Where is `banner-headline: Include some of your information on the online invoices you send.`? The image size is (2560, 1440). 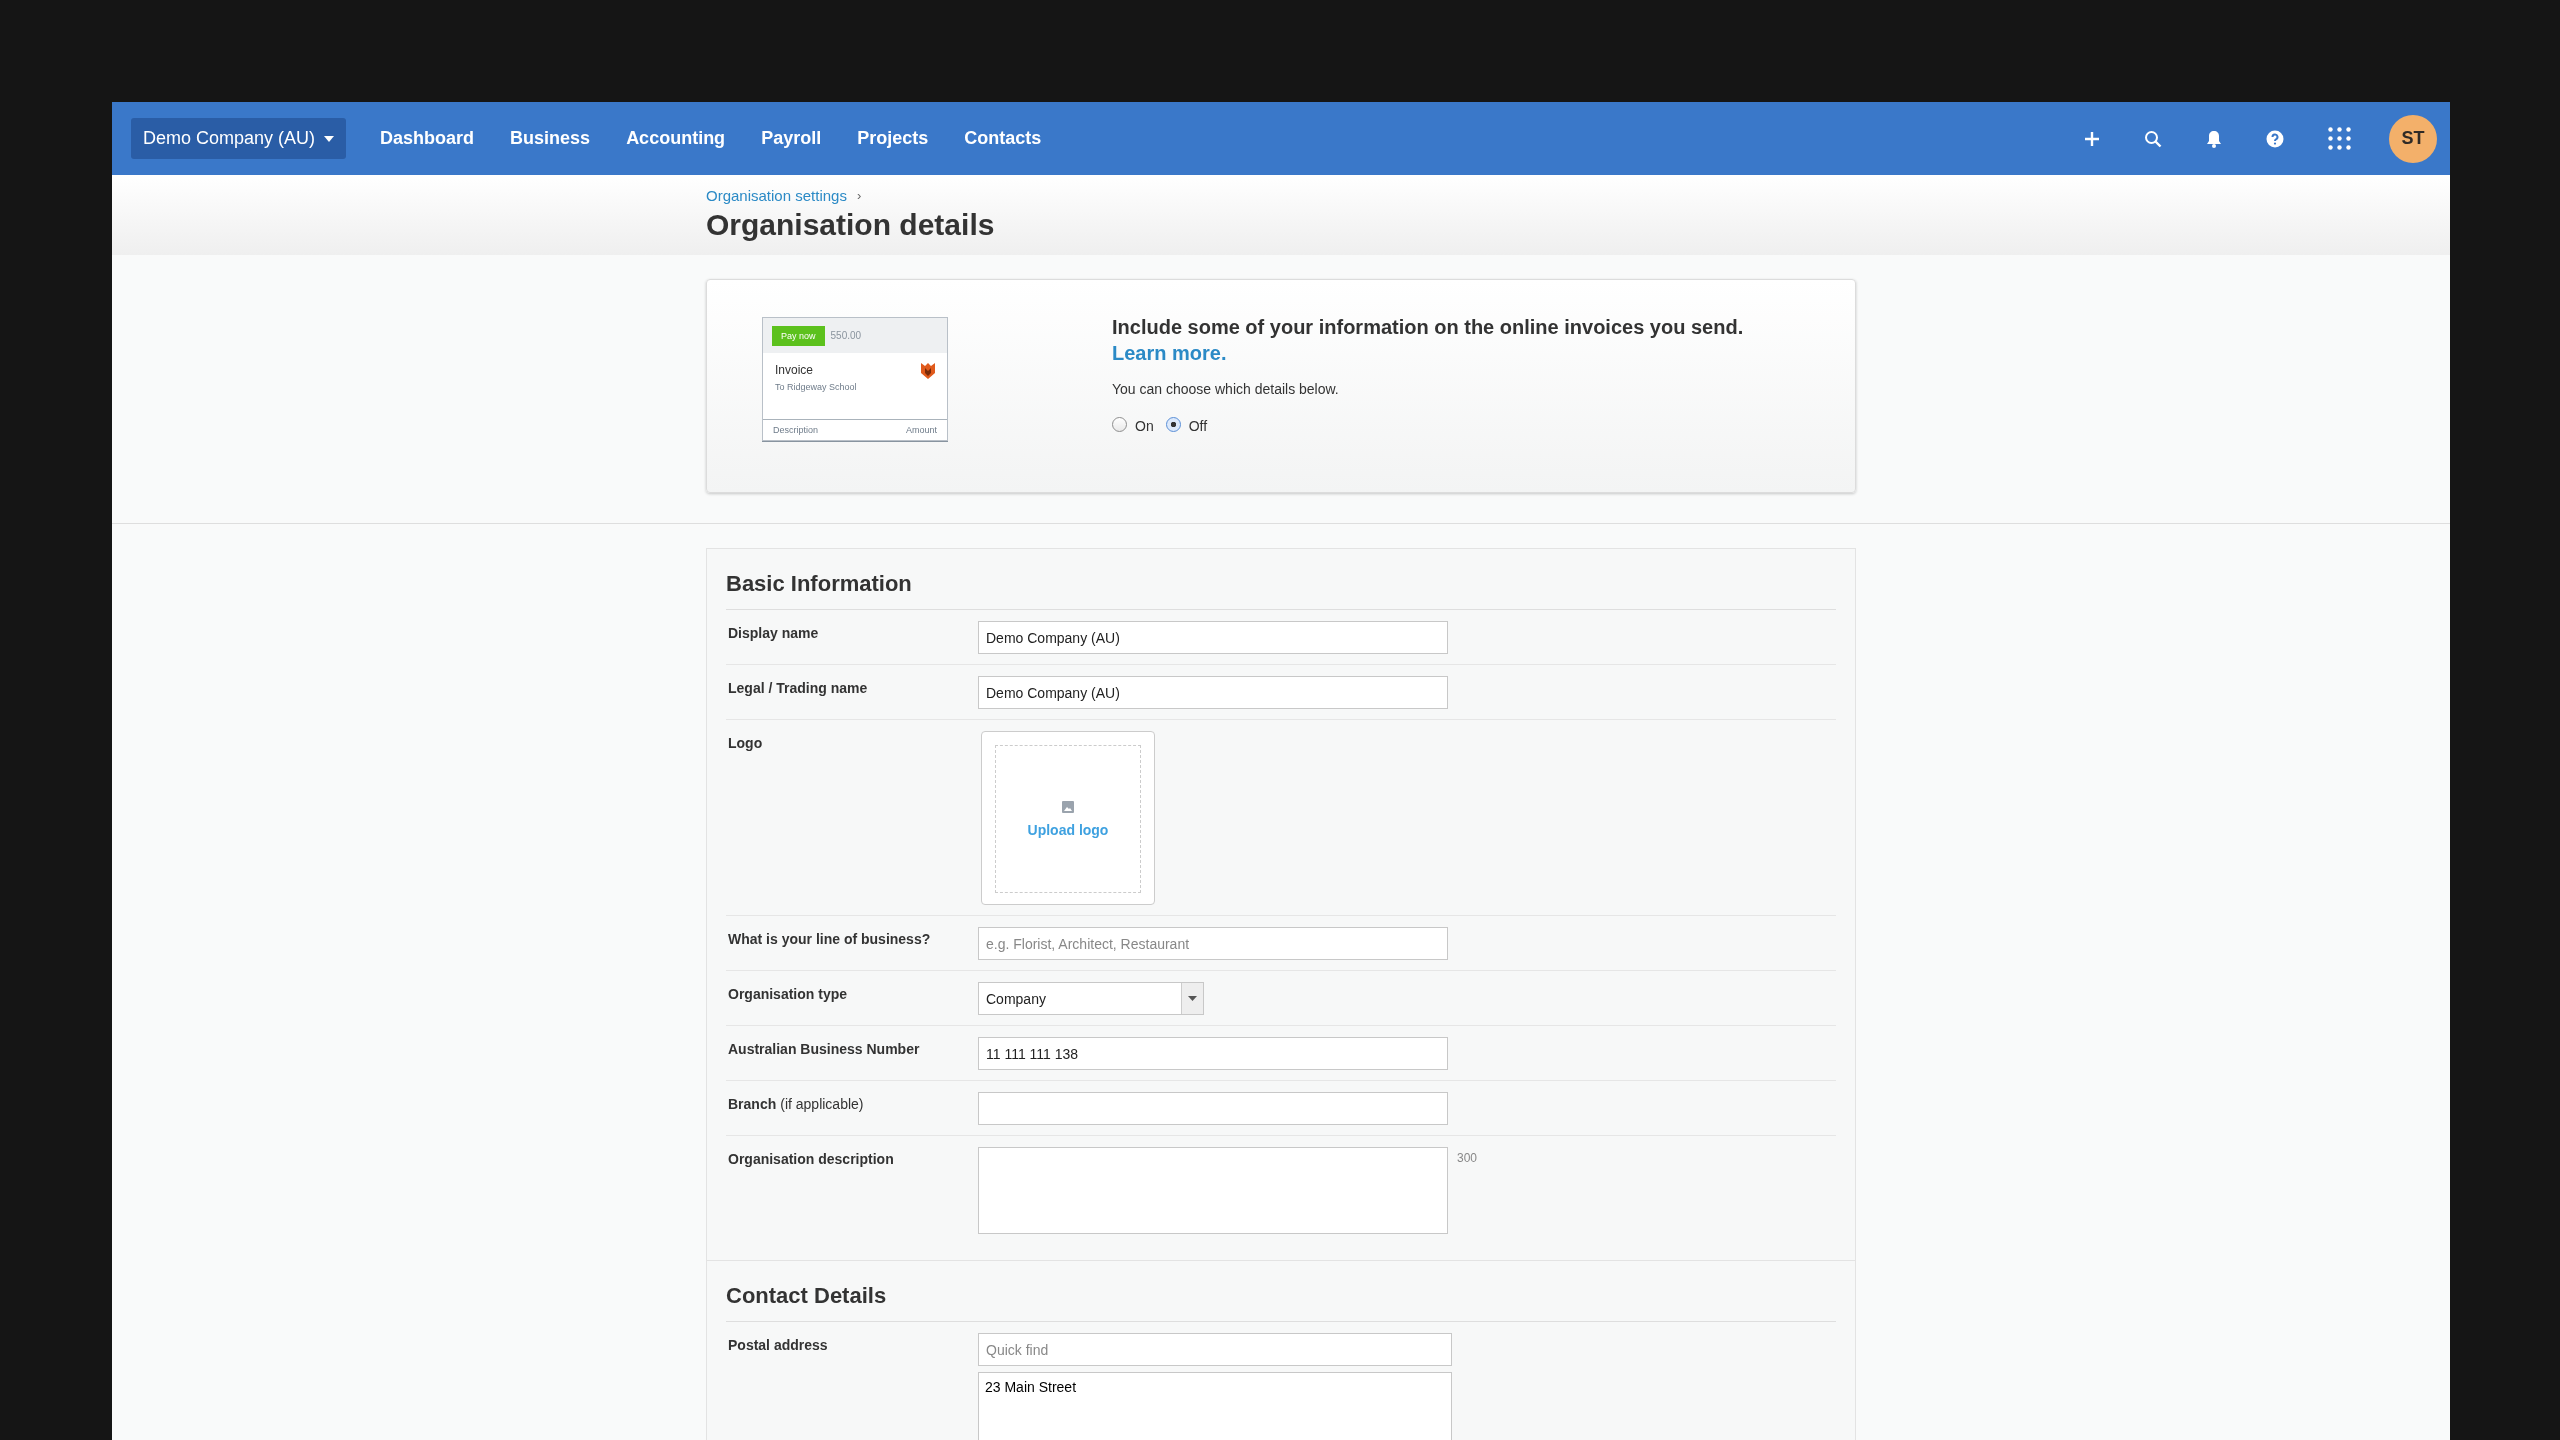
banner-headline: Include some of your information on the online invoices you send. is located at coordinates (1428, 327).